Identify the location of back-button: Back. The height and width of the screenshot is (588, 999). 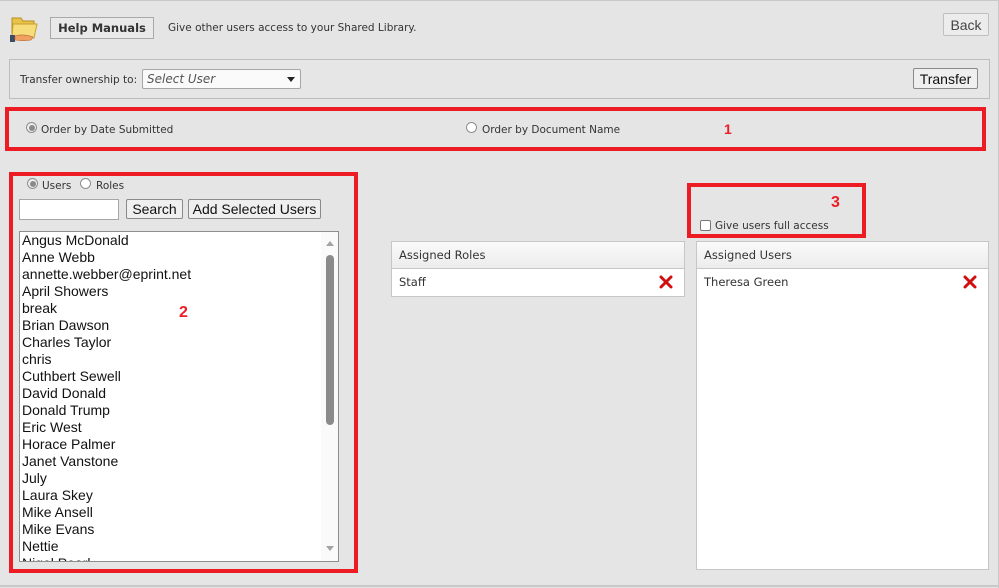
(966, 24).